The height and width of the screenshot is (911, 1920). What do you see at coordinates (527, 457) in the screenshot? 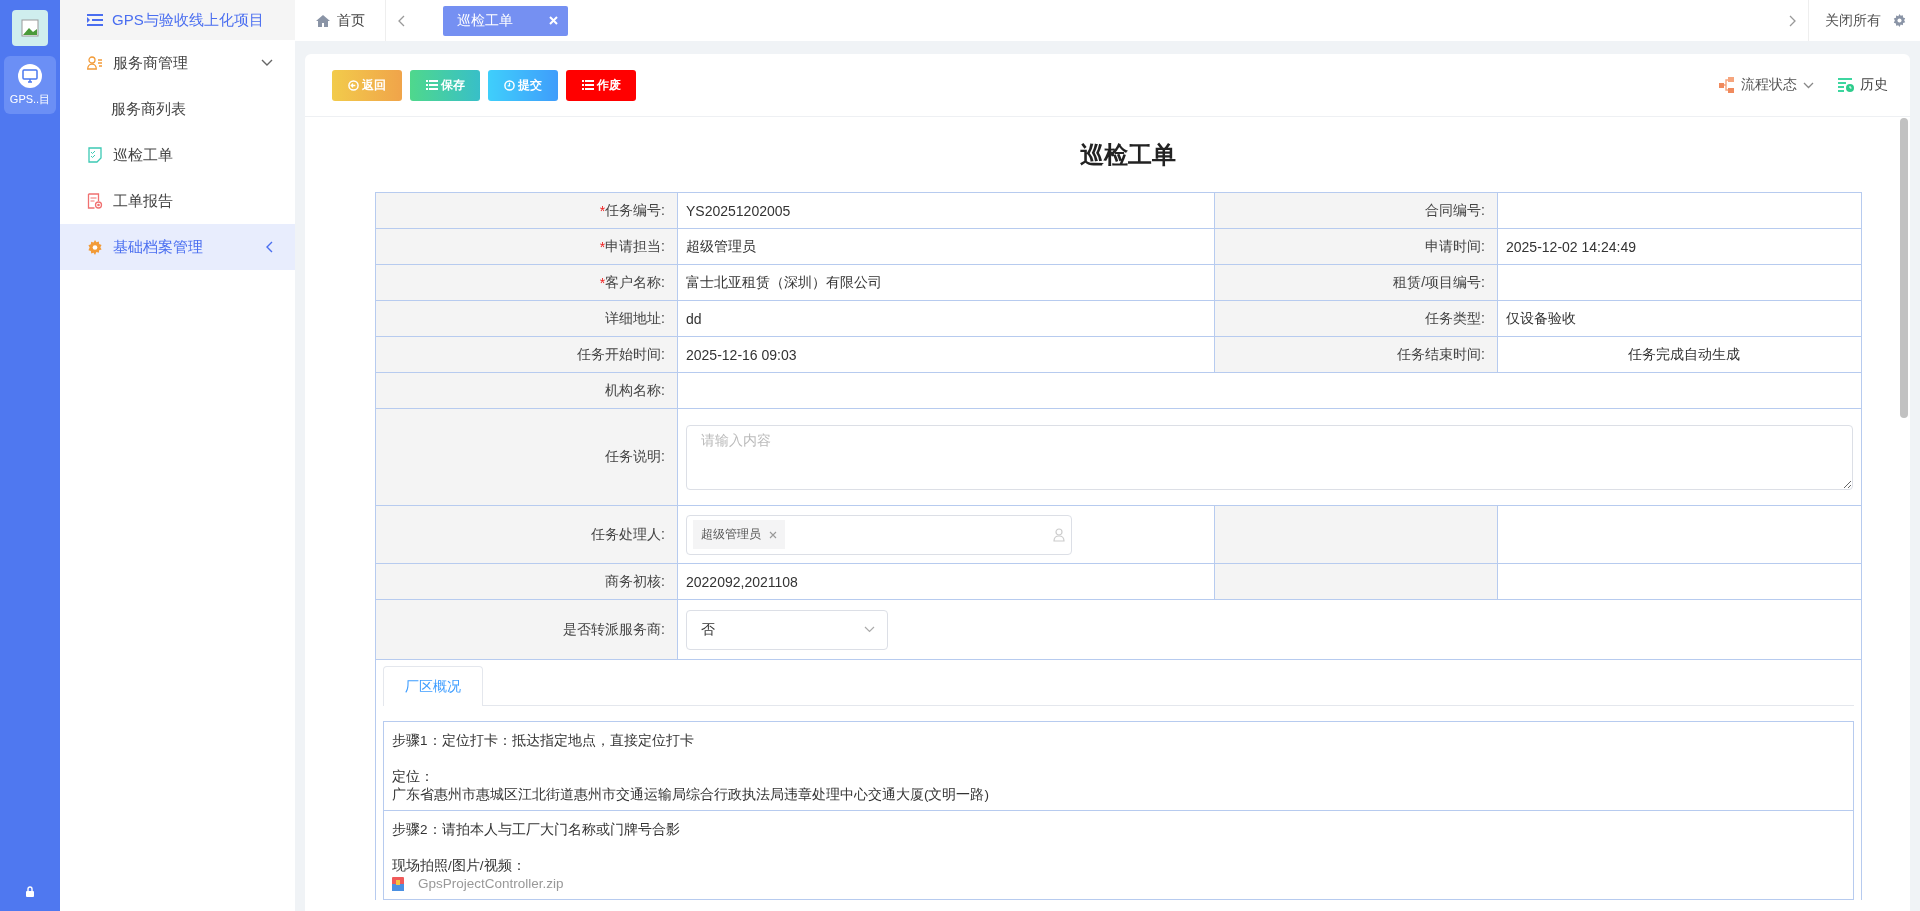
I see `field-label: 任务说明:` at bounding box center [527, 457].